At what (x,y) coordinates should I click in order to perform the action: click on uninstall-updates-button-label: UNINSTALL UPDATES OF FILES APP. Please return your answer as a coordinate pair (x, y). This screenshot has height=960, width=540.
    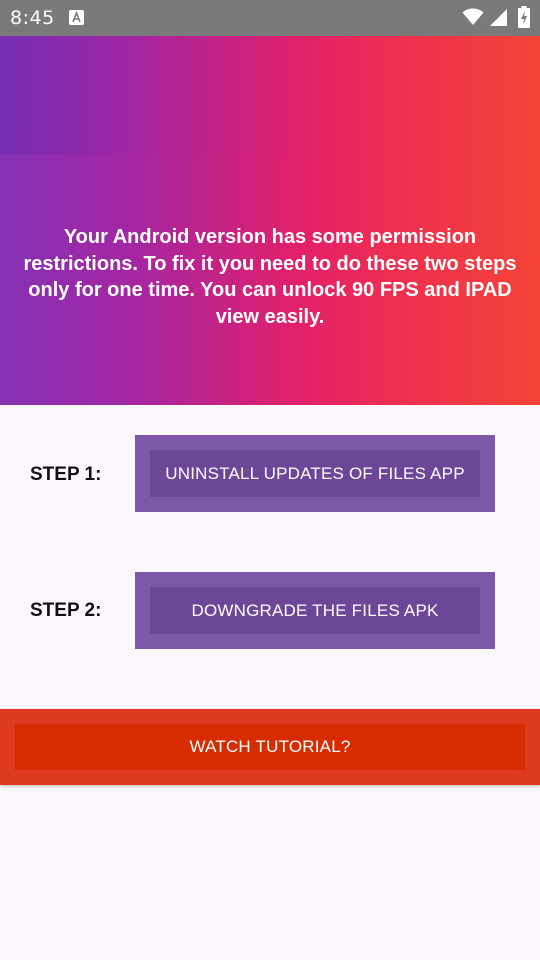
    Looking at the image, I should click on (315, 473).